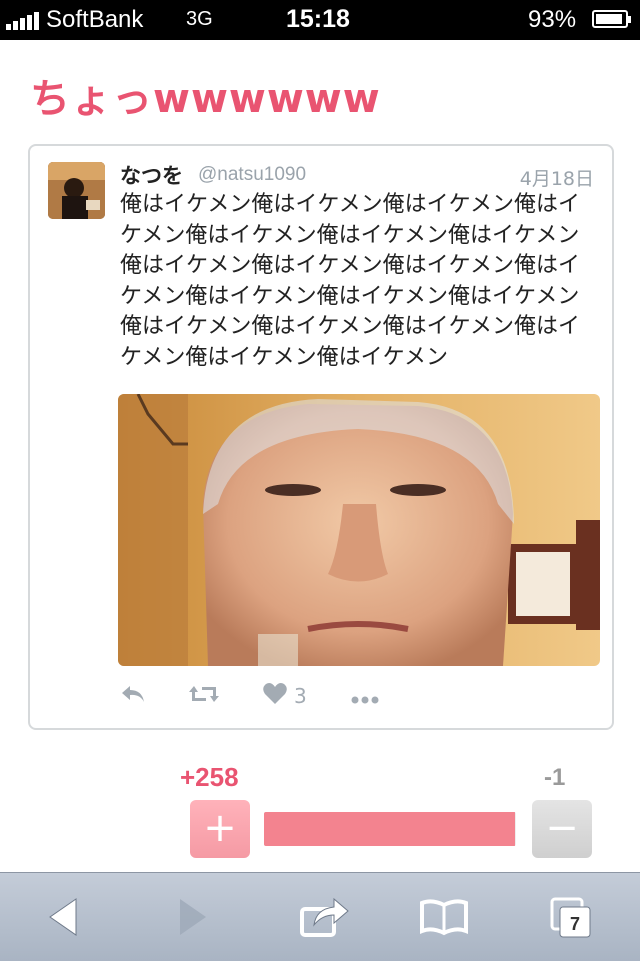 The width and height of the screenshot is (640, 961). Describe the element at coordinates (192, 917) in the screenshot. I see `forward-icon` at that location.